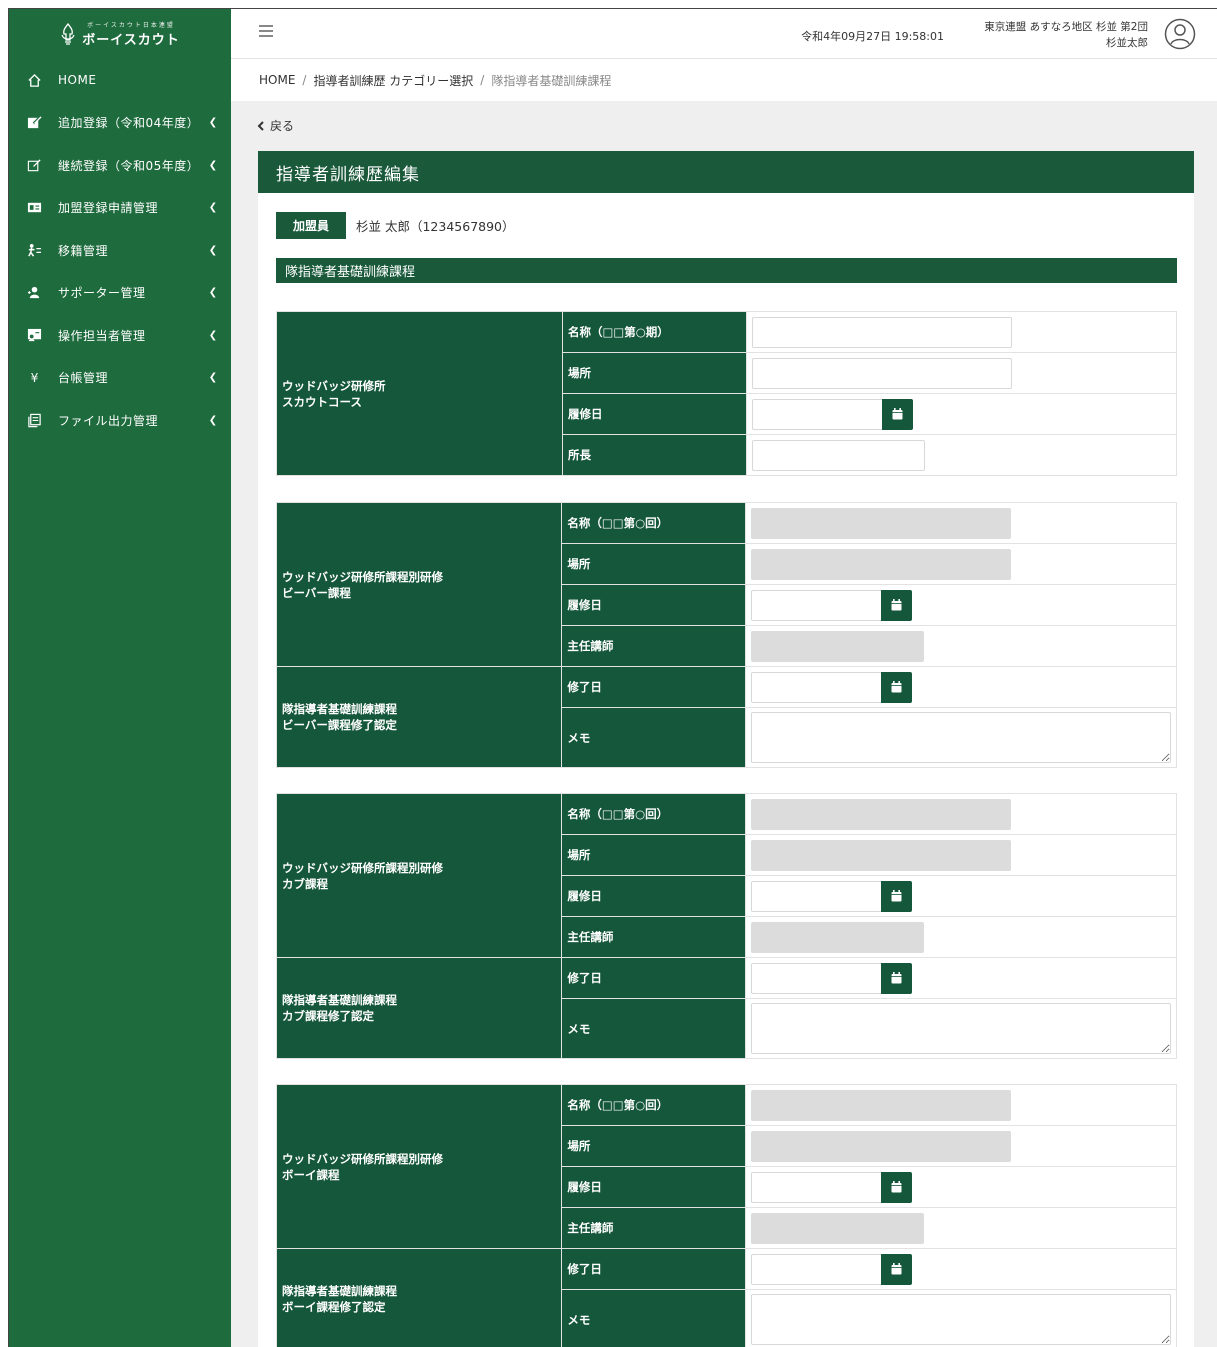 The image size is (1217, 1347). What do you see at coordinates (282, 126) in the screenshot?
I see `back-label: 戻る` at bounding box center [282, 126].